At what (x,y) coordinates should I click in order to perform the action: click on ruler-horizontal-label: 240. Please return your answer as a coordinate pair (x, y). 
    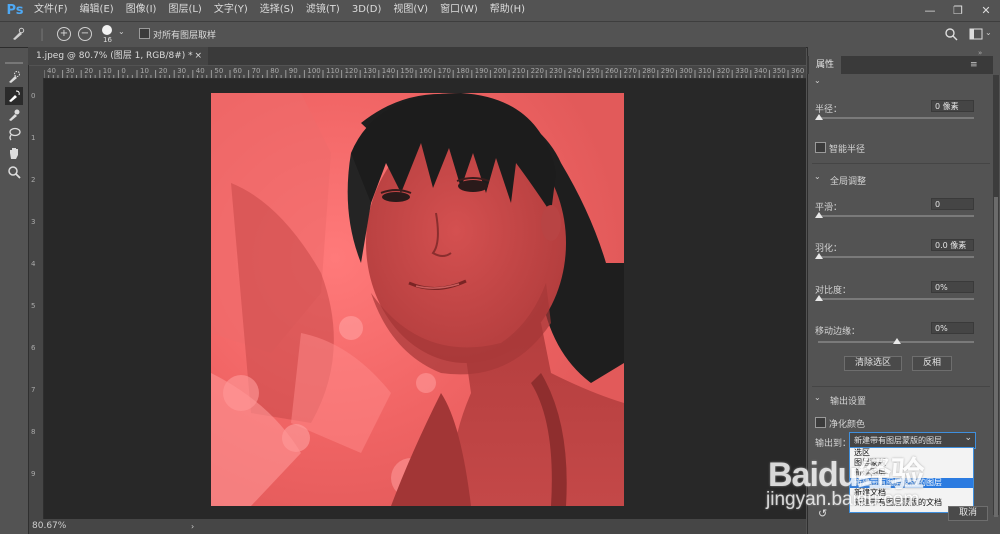
    Looking at the image, I should click on (574, 71).